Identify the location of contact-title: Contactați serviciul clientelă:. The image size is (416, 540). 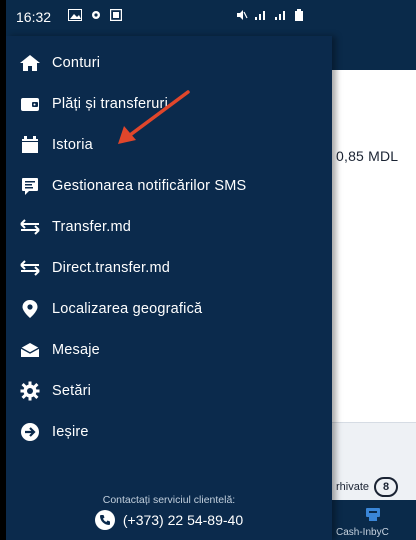
(169, 500).